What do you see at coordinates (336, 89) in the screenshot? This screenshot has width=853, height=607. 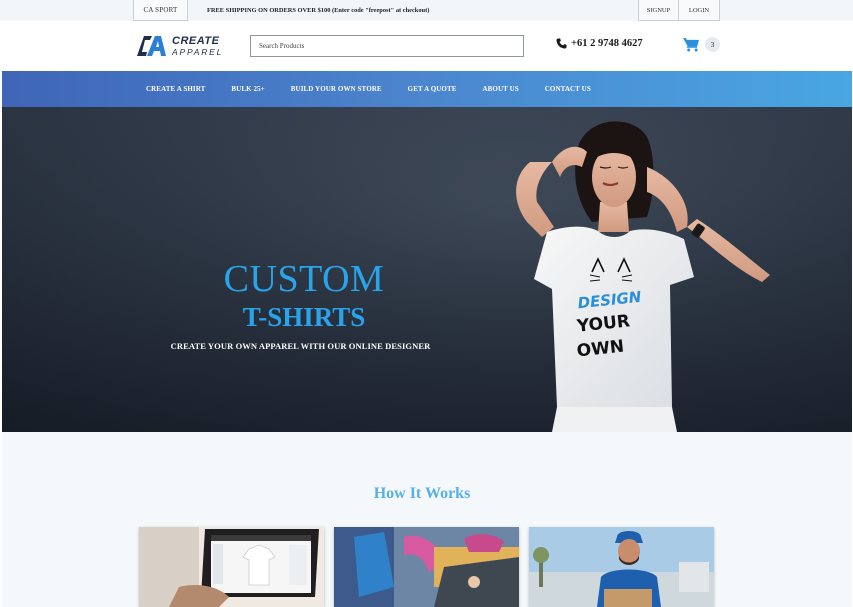 I see `nav-item-build-your-own-store: BUILD YOUR OWN STORE` at bounding box center [336, 89].